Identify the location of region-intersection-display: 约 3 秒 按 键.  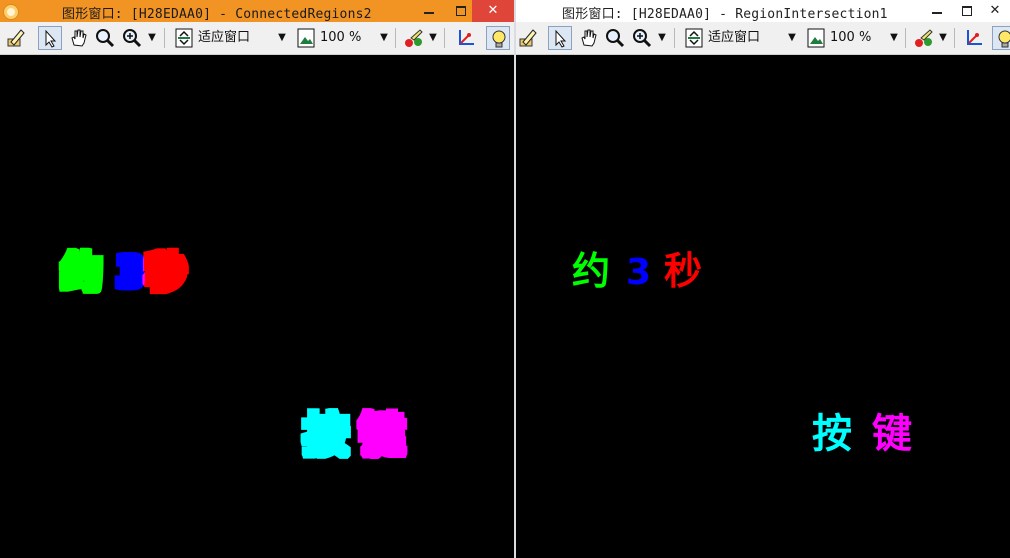
(742, 353).